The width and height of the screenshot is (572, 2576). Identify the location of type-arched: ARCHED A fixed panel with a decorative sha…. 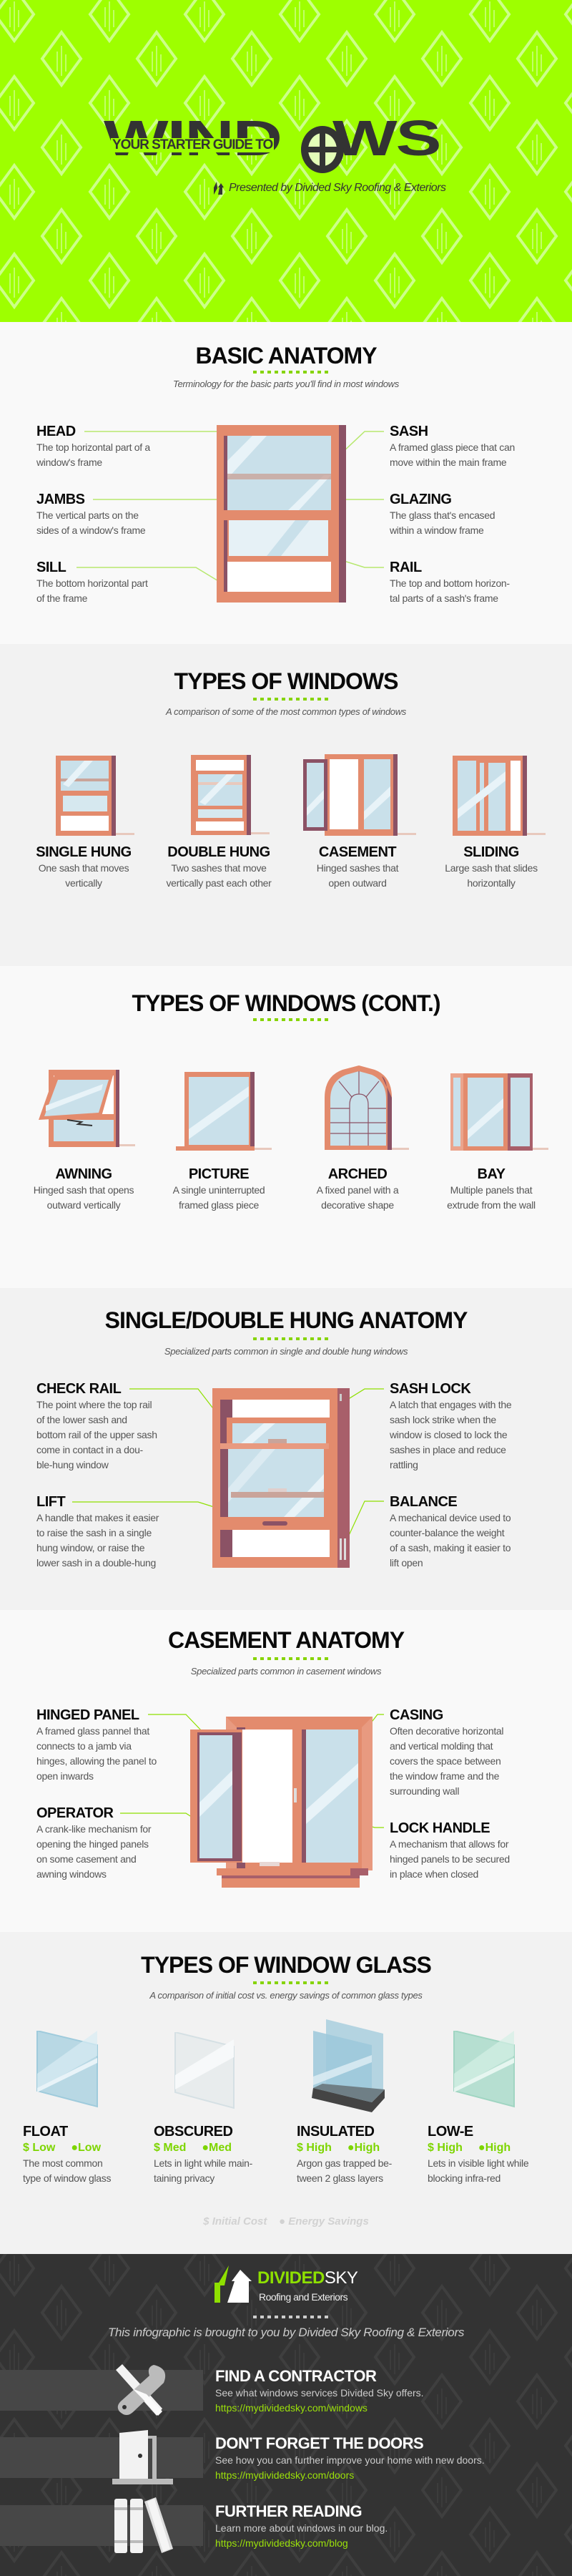
(357, 1188).